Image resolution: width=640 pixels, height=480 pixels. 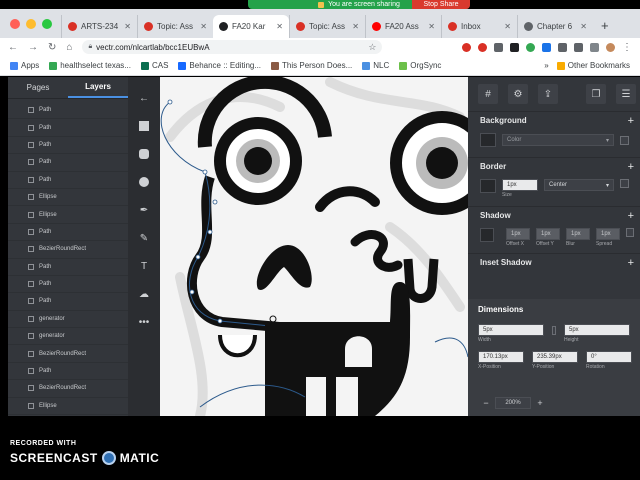 I want to click on menu-icon: ☰, so click(x=626, y=94).